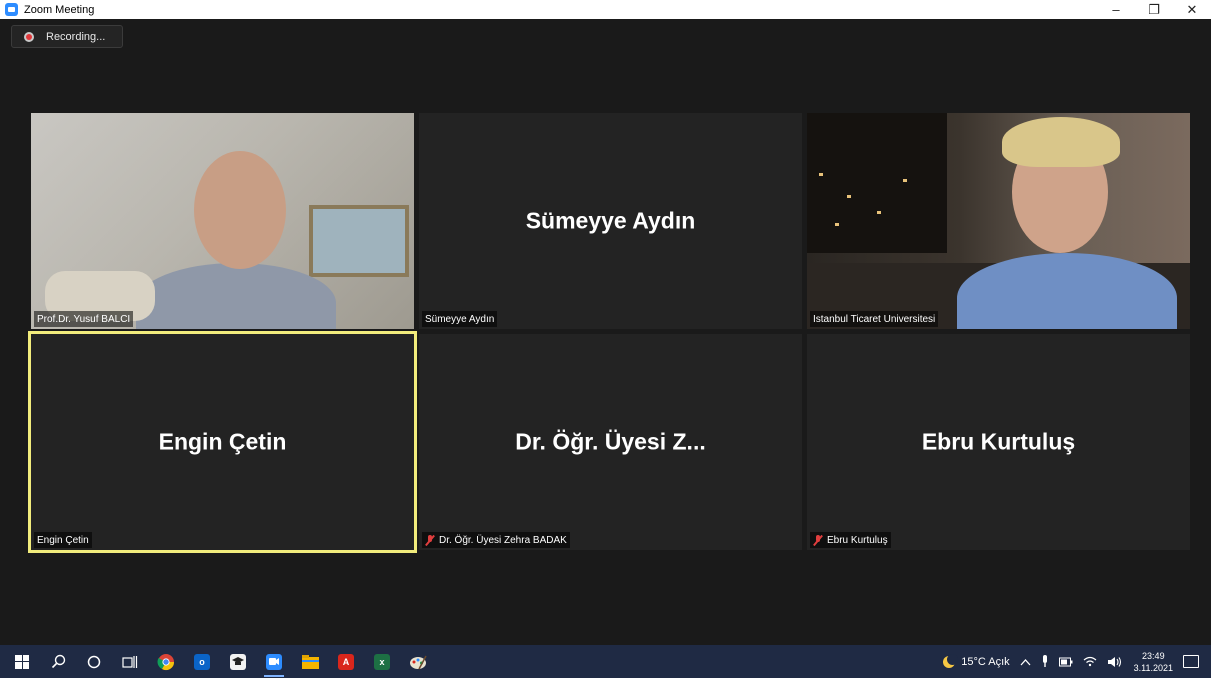 The width and height of the screenshot is (1211, 678). I want to click on participant-name-label: Engin Çetin, so click(63, 540).